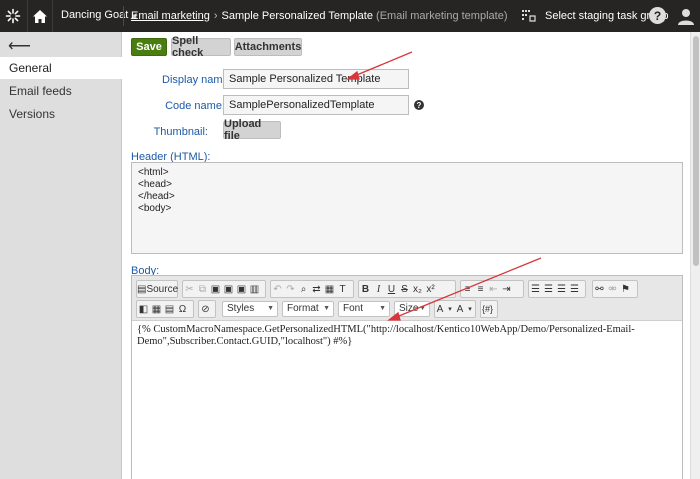 The height and width of the screenshot is (479, 700). What do you see at coordinates (696, 151) in the screenshot?
I see `scrollbar-thumb` at bounding box center [696, 151].